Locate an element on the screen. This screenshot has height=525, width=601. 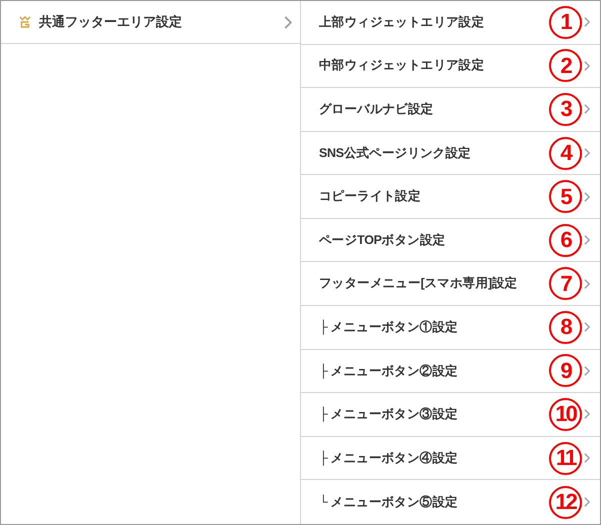
number-marker: 4 is located at coordinates (565, 153).